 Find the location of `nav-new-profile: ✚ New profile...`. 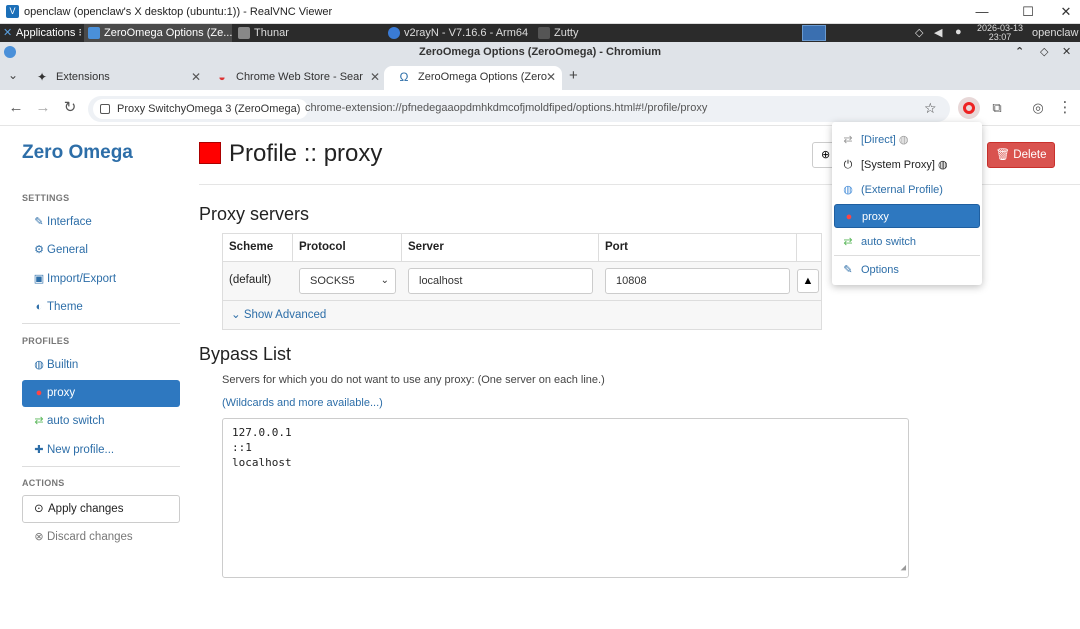

nav-new-profile: ✚ New profile... is located at coordinates (101, 450).